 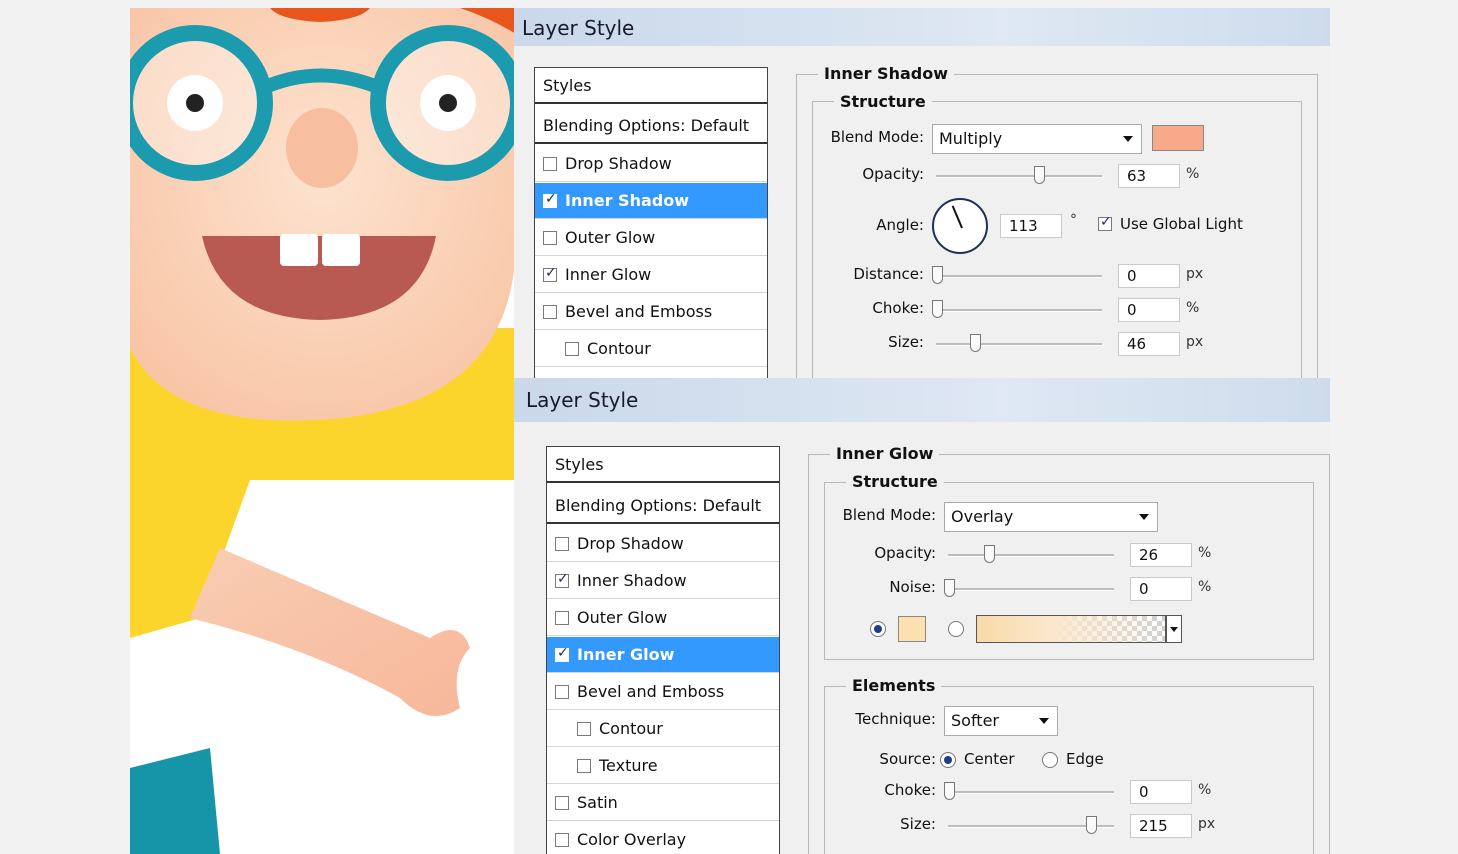 I want to click on shadow-color-swatch, so click(x=1178, y=138).